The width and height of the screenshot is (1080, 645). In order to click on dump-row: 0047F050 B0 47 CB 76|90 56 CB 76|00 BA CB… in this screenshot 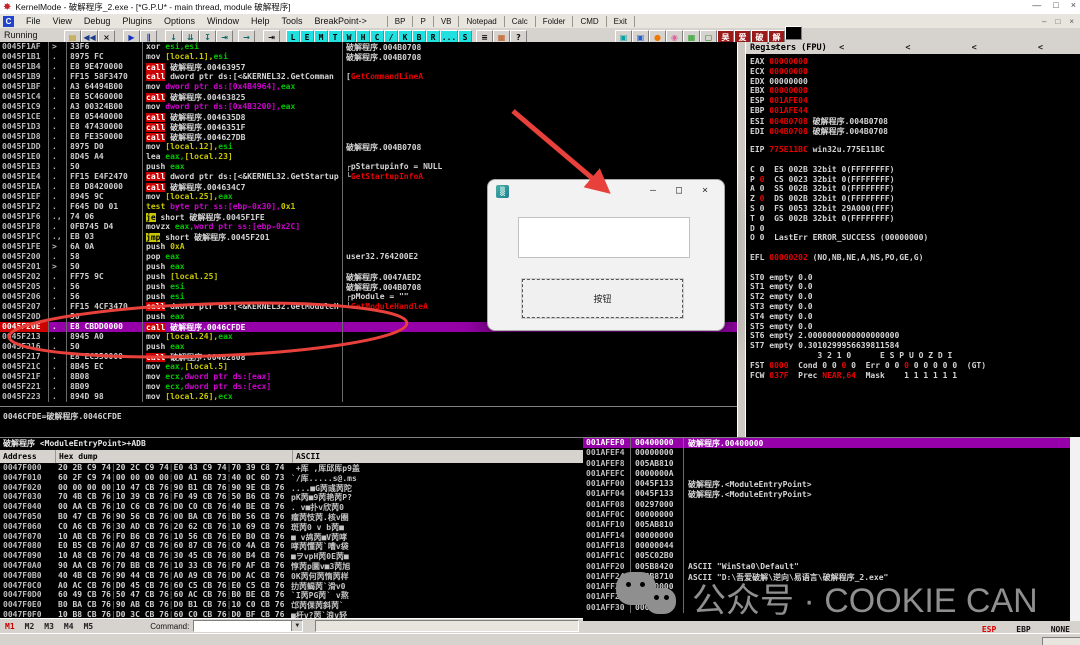, I will do `click(291, 517)`.